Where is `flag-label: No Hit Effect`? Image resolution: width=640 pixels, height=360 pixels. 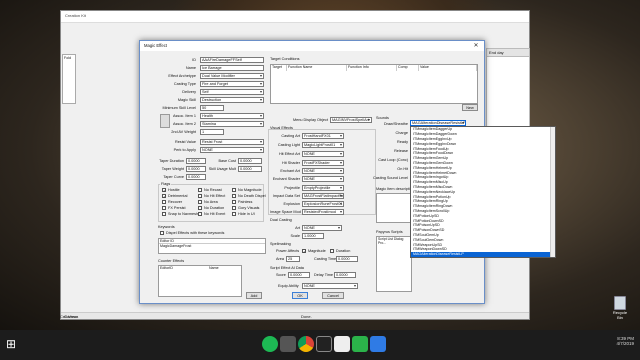 flag-label: No Hit Effect is located at coordinates (215, 196).